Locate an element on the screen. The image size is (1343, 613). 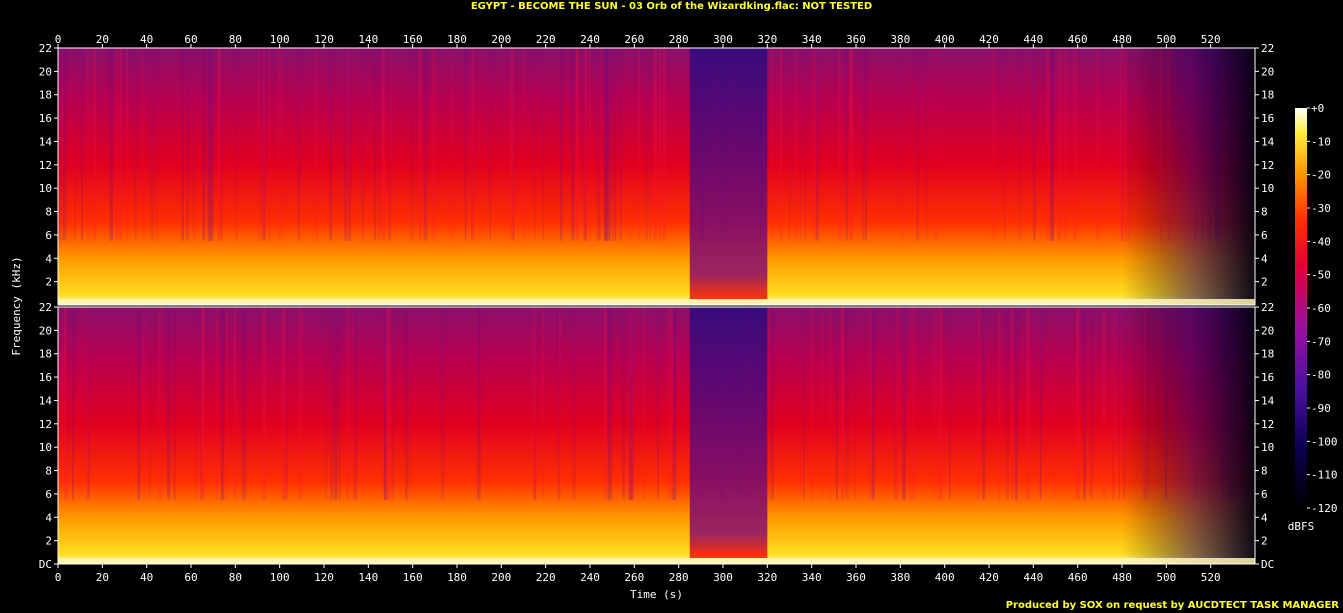
x-tick-label: 520 is located at coordinates (1211, 577).